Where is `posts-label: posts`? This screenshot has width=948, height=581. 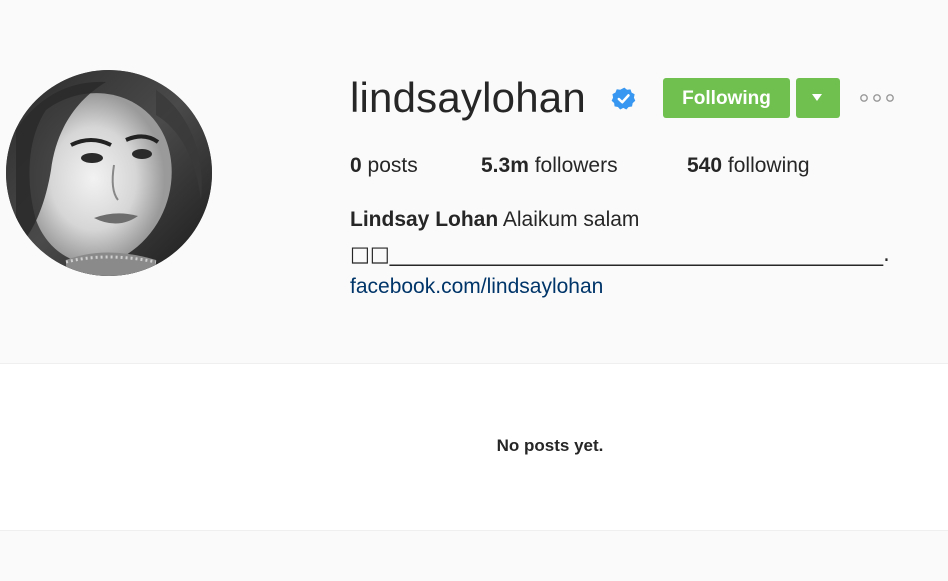 posts-label: posts is located at coordinates (392, 165).